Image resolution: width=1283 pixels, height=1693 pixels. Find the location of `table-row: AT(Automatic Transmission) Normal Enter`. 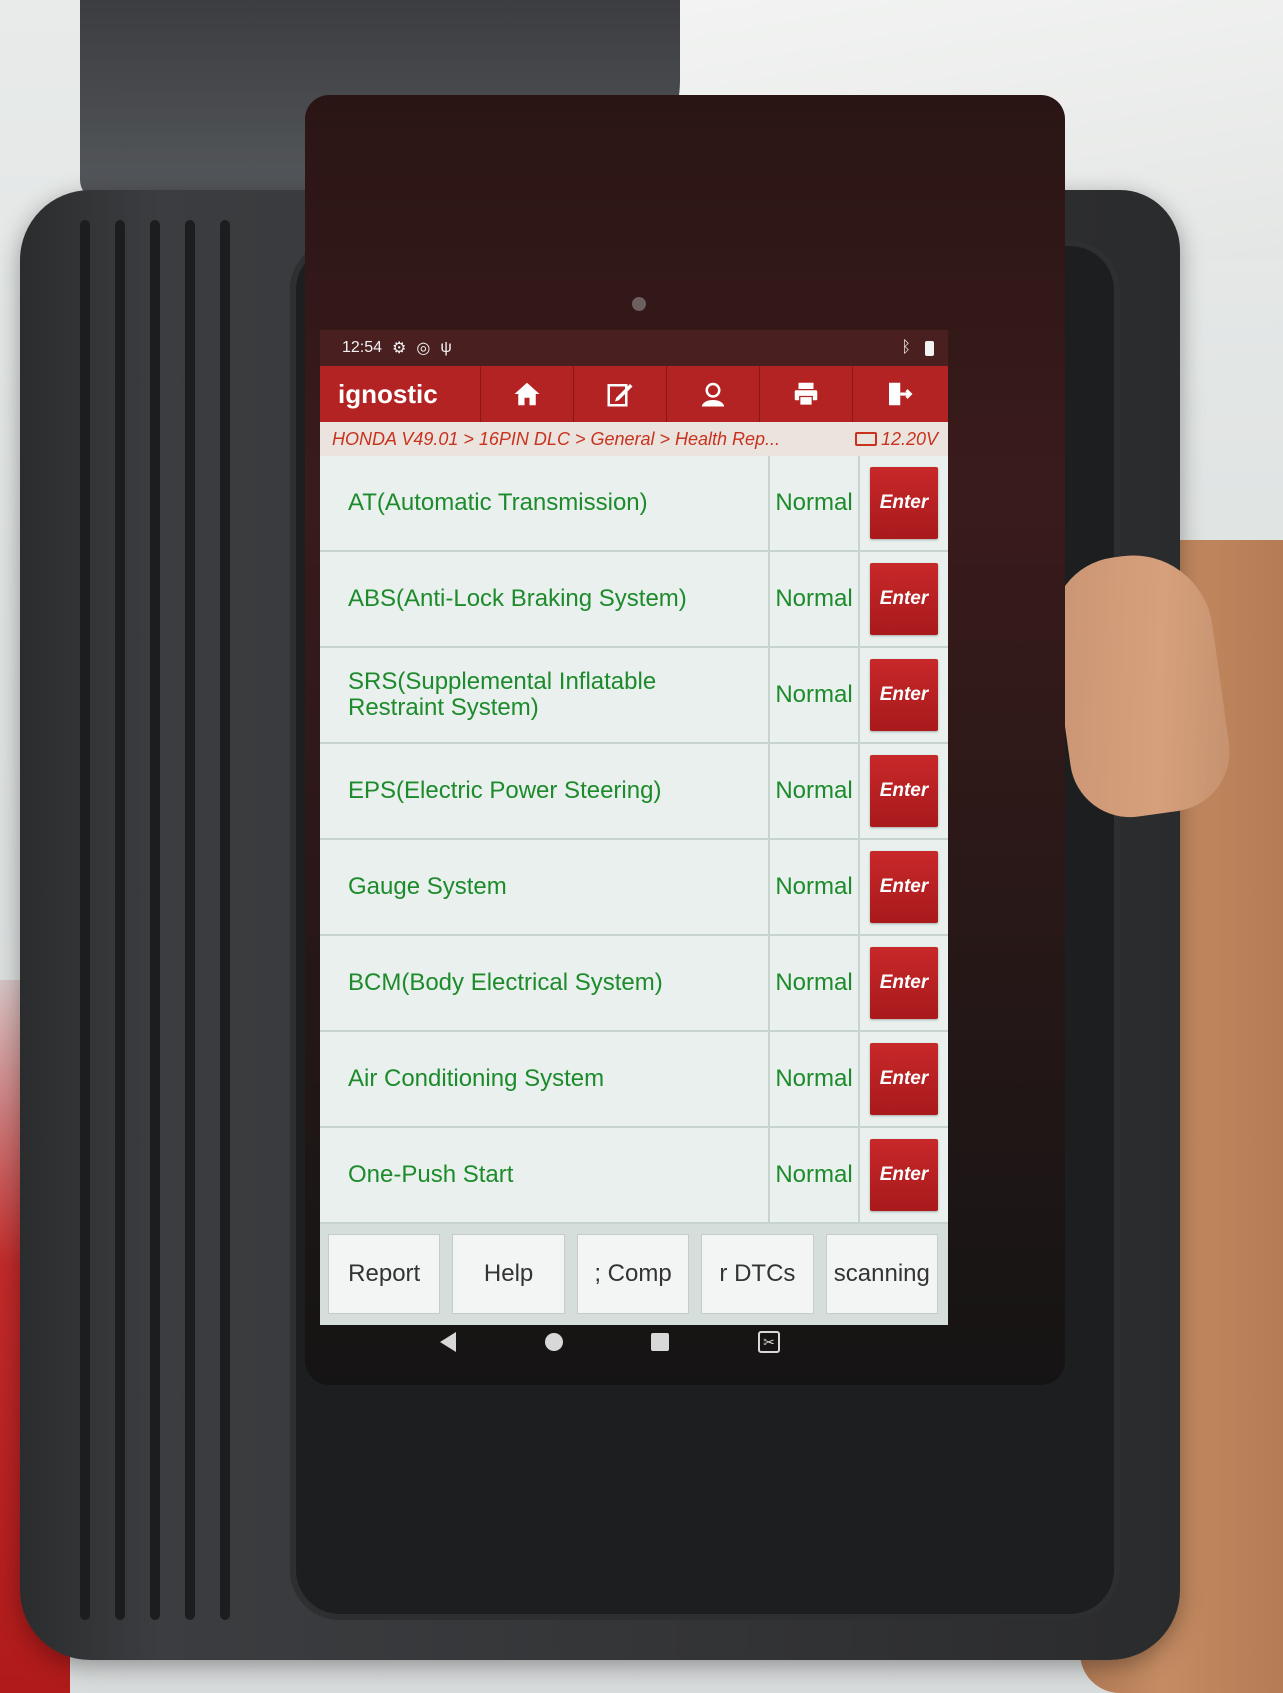

table-row: AT(Automatic Transmission) Normal Enter is located at coordinates (634, 504).